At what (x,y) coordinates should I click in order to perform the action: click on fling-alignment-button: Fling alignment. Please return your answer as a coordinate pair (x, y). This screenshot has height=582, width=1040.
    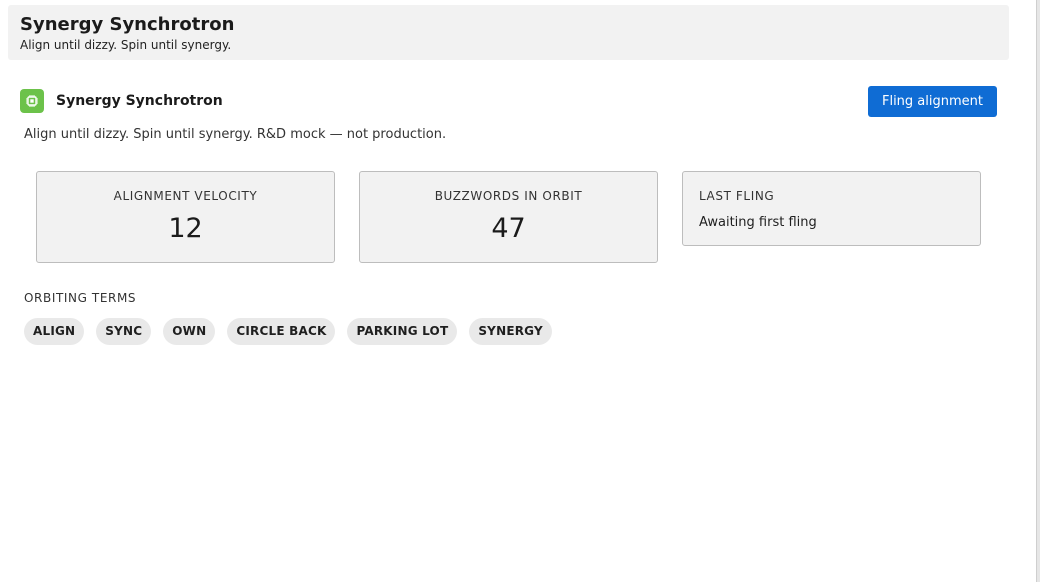
    Looking at the image, I should click on (932, 101).